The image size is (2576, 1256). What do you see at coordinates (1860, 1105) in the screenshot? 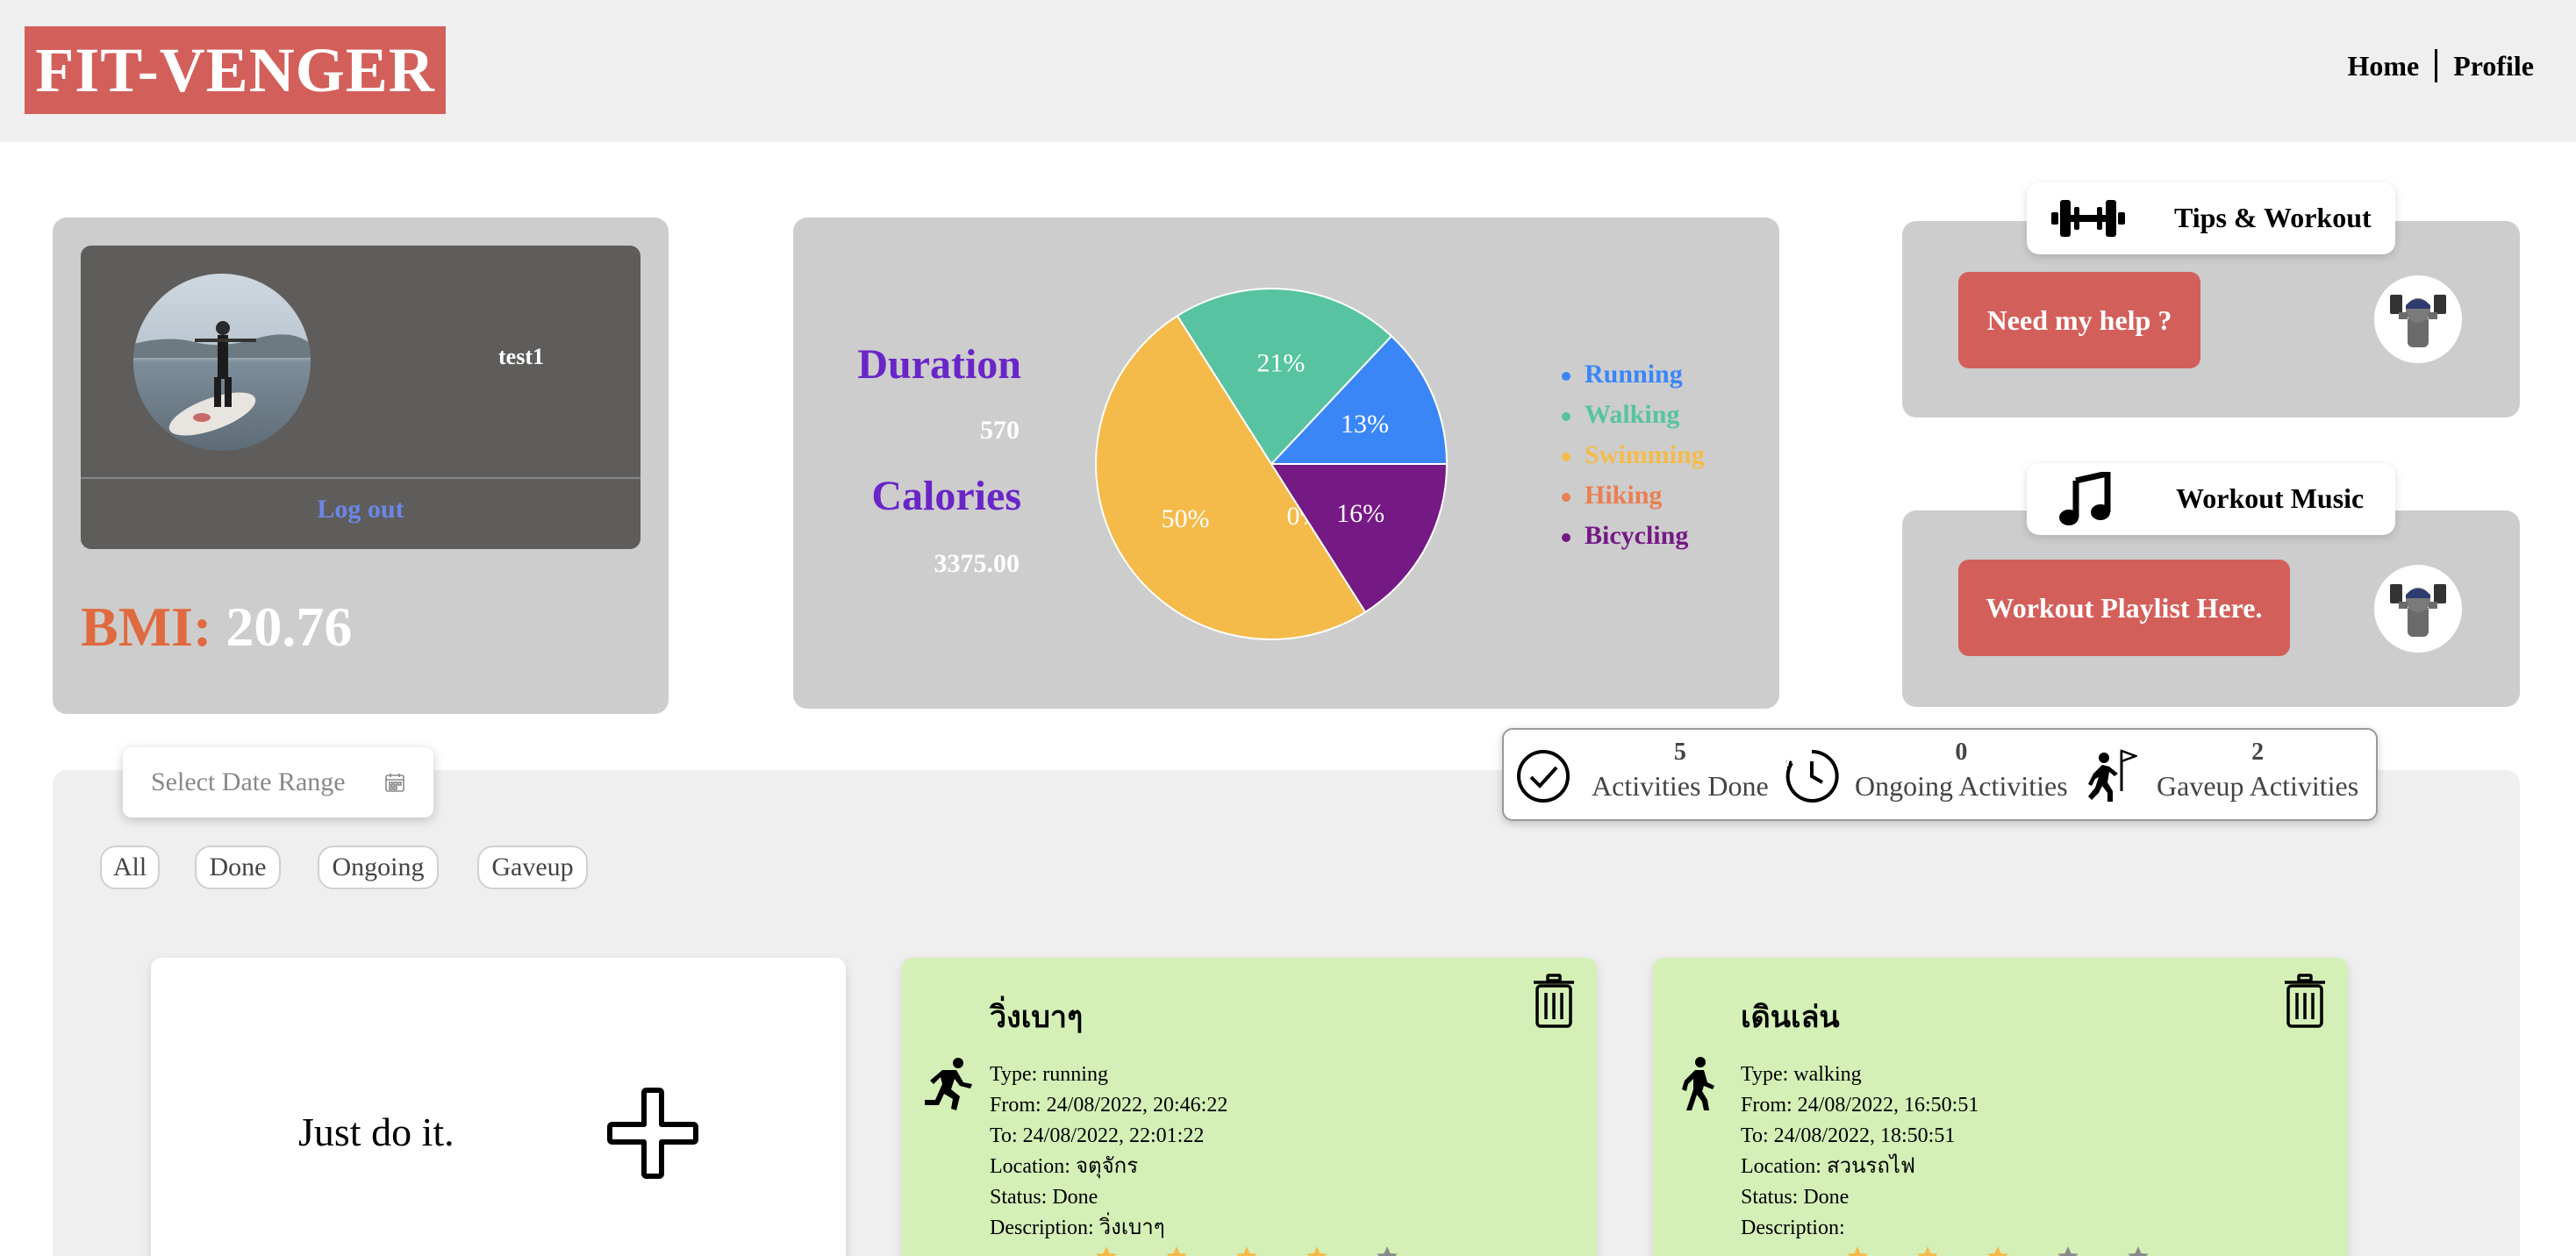
I see `activity-from: From: 24/08/2022, 16:50:51` at bounding box center [1860, 1105].